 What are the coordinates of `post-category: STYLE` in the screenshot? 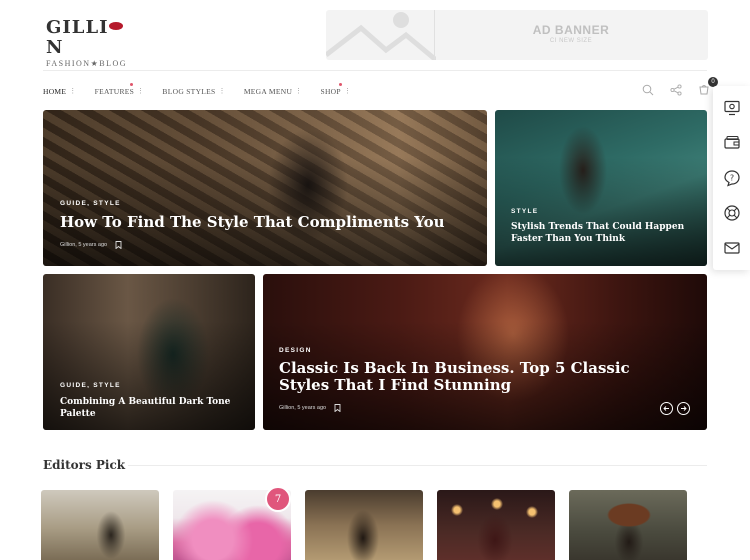 It's located at (524, 211).